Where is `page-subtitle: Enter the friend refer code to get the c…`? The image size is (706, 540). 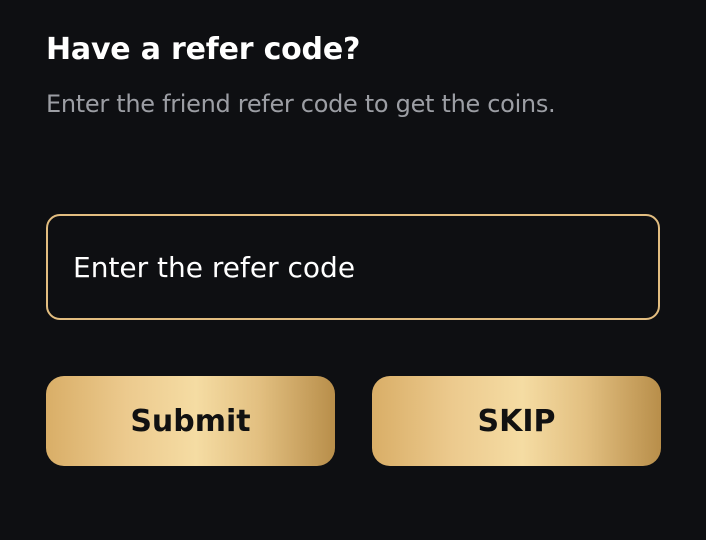
page-subtitle: Enter the friend refer code to get the c… is located at coordinates (301, 104).